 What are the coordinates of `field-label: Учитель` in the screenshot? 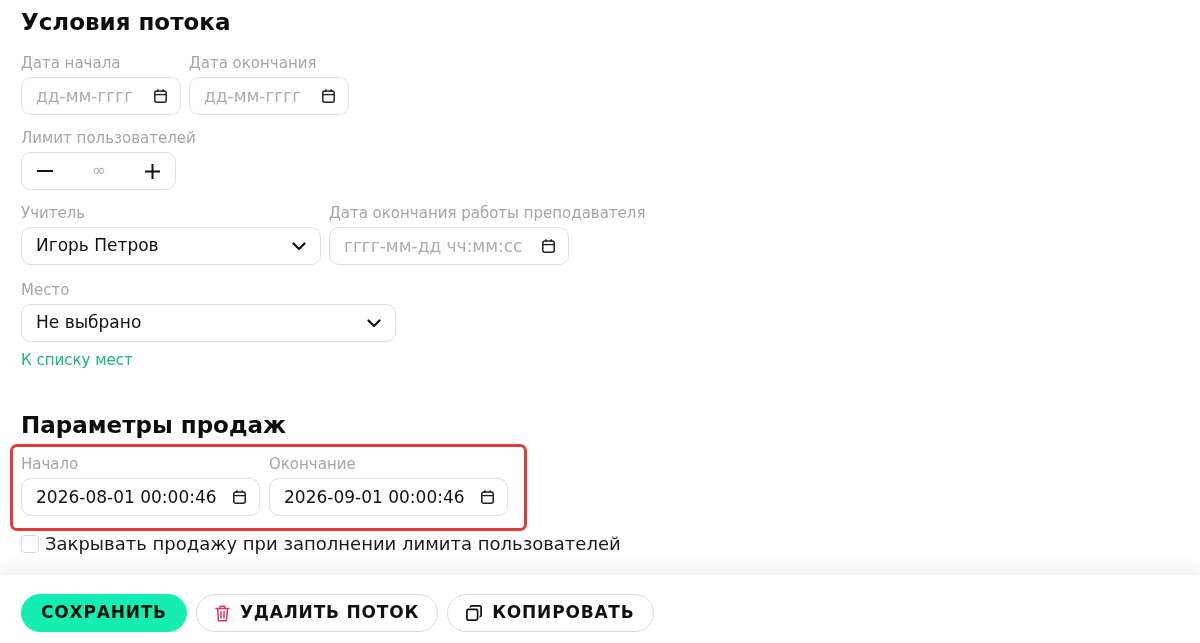 It's located at (53, 213).